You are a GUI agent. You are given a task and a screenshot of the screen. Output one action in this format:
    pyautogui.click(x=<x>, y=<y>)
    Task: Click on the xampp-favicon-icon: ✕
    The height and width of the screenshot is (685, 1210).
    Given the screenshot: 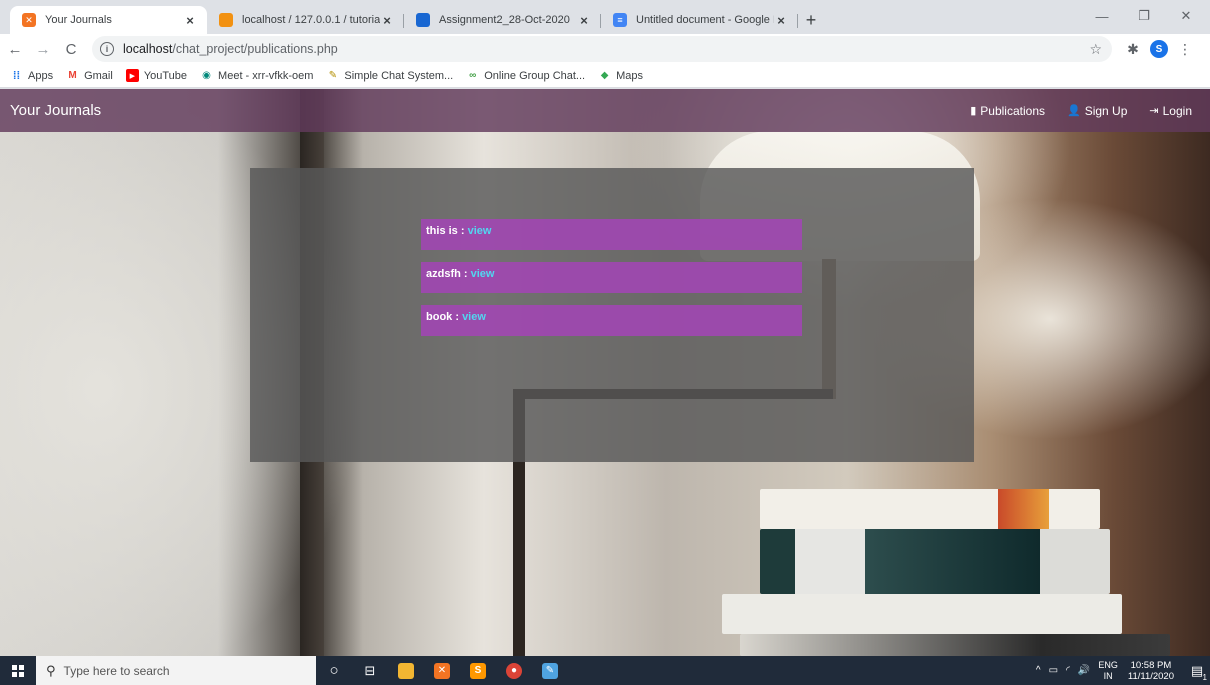 What is the action you would take?
    pyautogui.click(x=29, y=20)
    